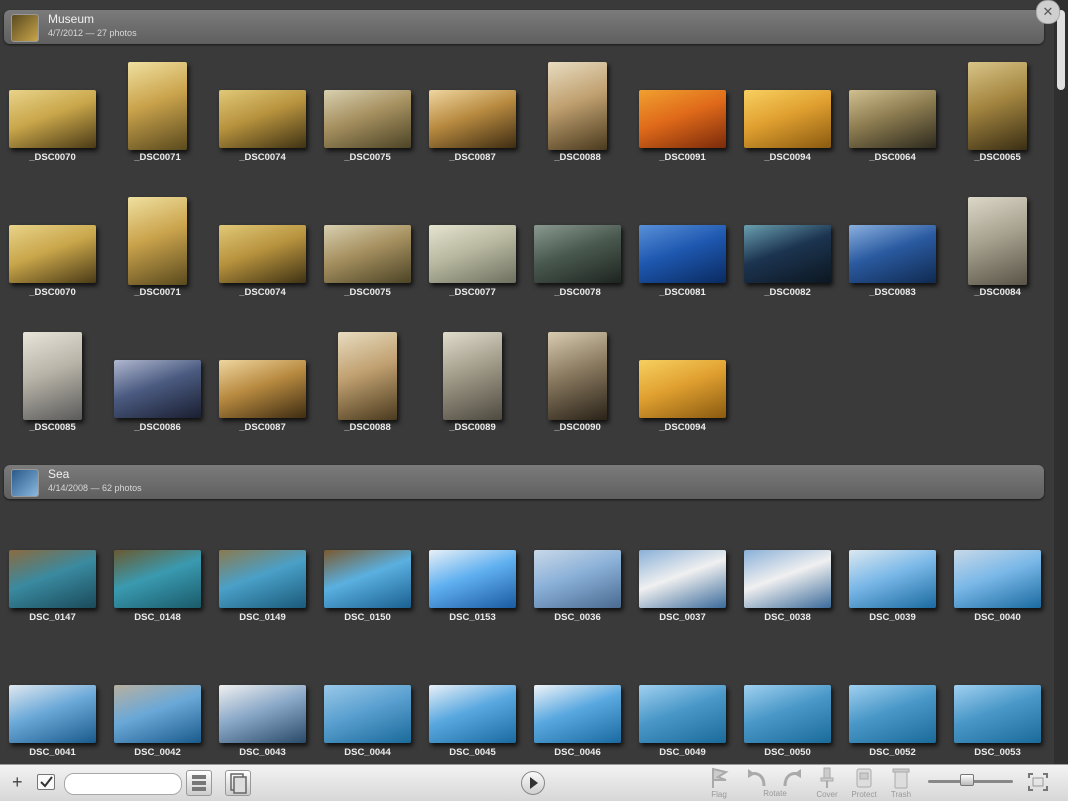  Describe the element at coordinates (17, 782) in the screenshot. I see `plus-icon: +` at that location.